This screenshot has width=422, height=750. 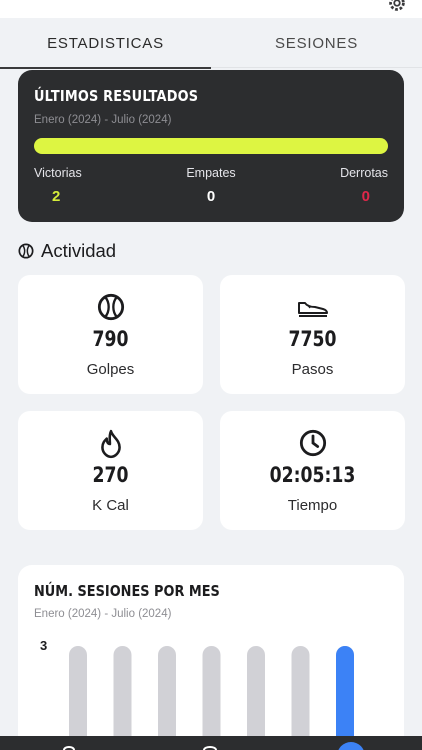 I want to click on tab-sesiones: SESIONES, so click(x=316, y=43).